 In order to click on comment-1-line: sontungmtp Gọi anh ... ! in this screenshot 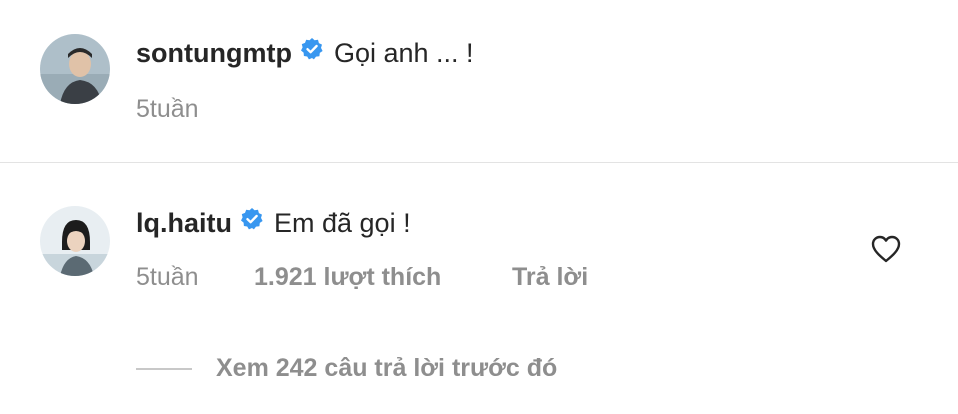, I will do `click(305, 53)`.